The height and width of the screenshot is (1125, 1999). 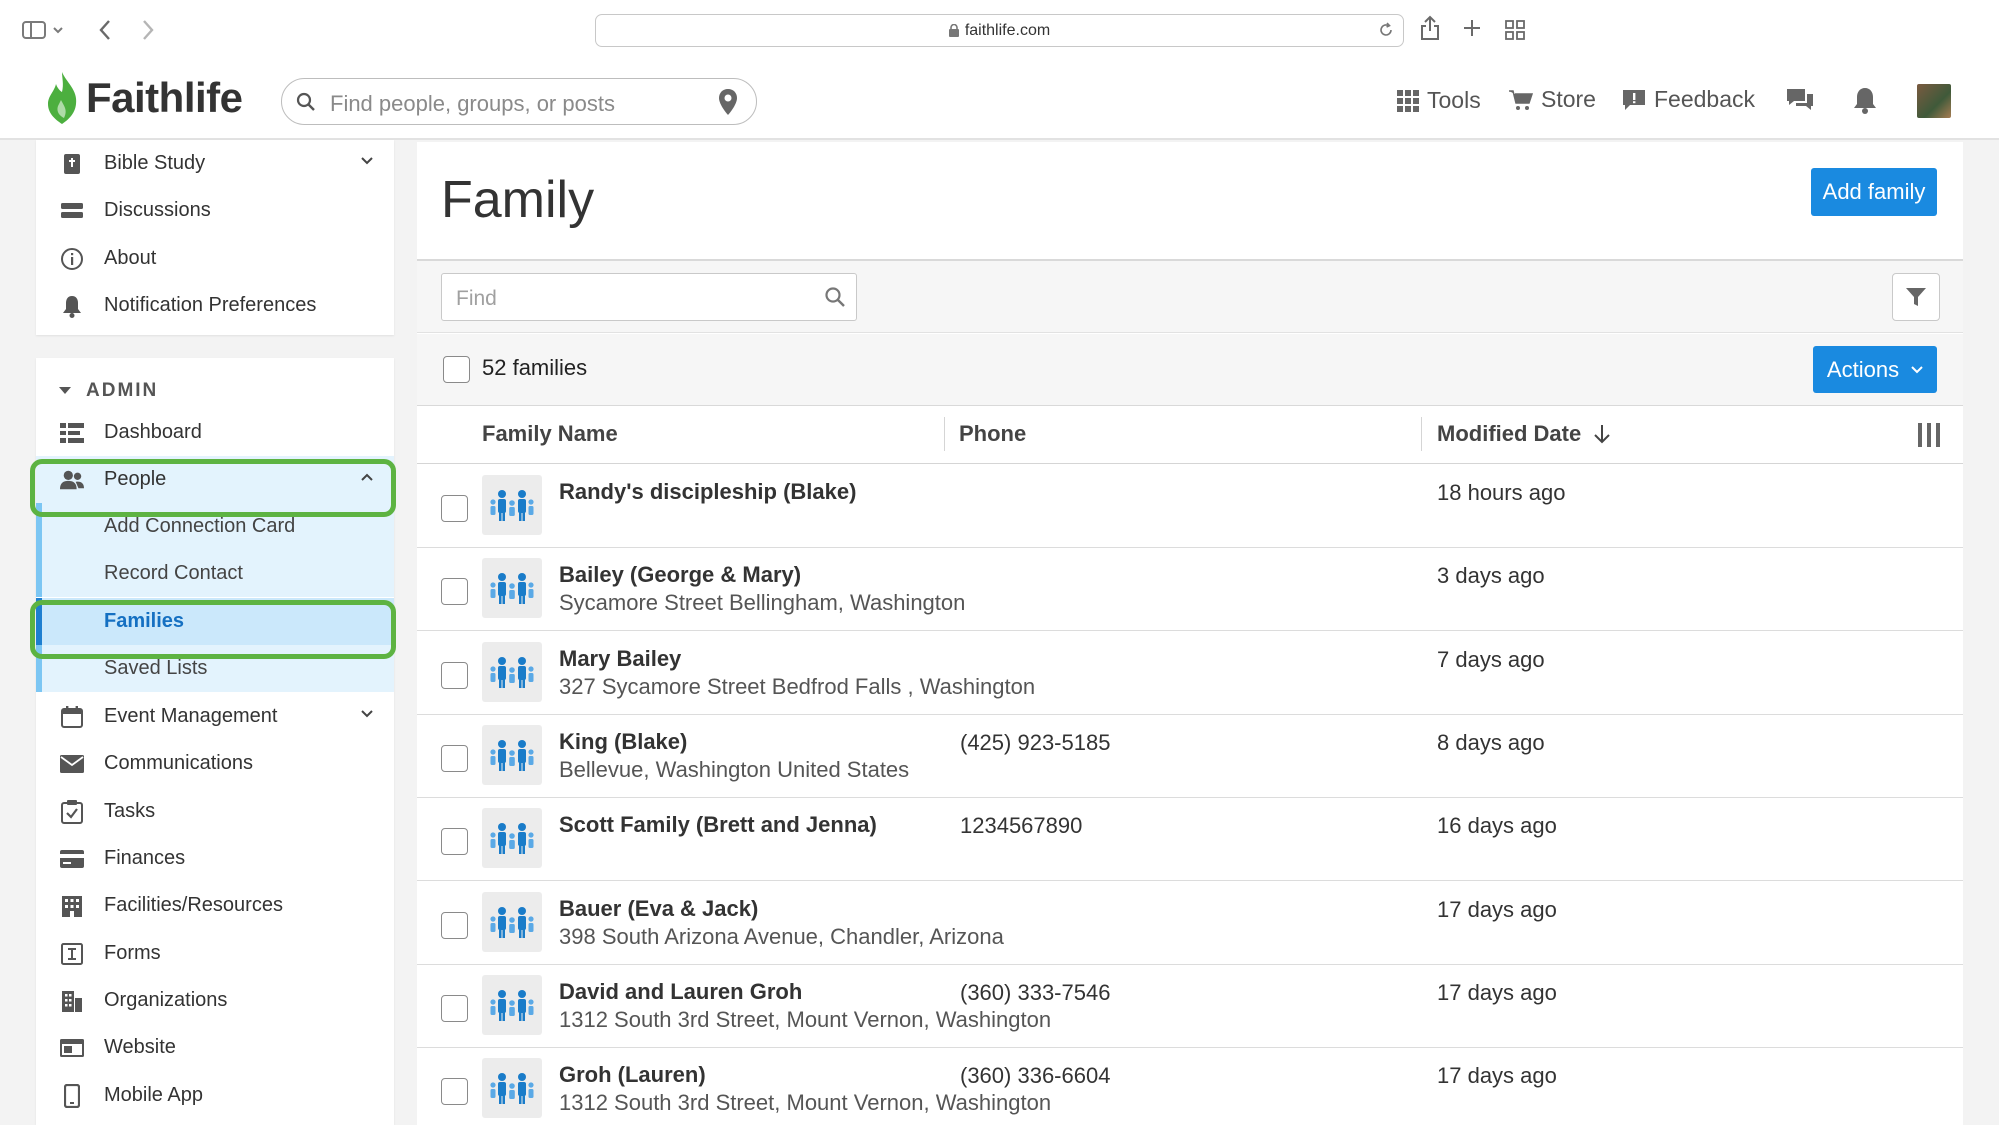 What do you see at coordinates (1491, 742) in the screenshot?
I see `modified-date: 8 days ago` at bounding box center [1491, 742].